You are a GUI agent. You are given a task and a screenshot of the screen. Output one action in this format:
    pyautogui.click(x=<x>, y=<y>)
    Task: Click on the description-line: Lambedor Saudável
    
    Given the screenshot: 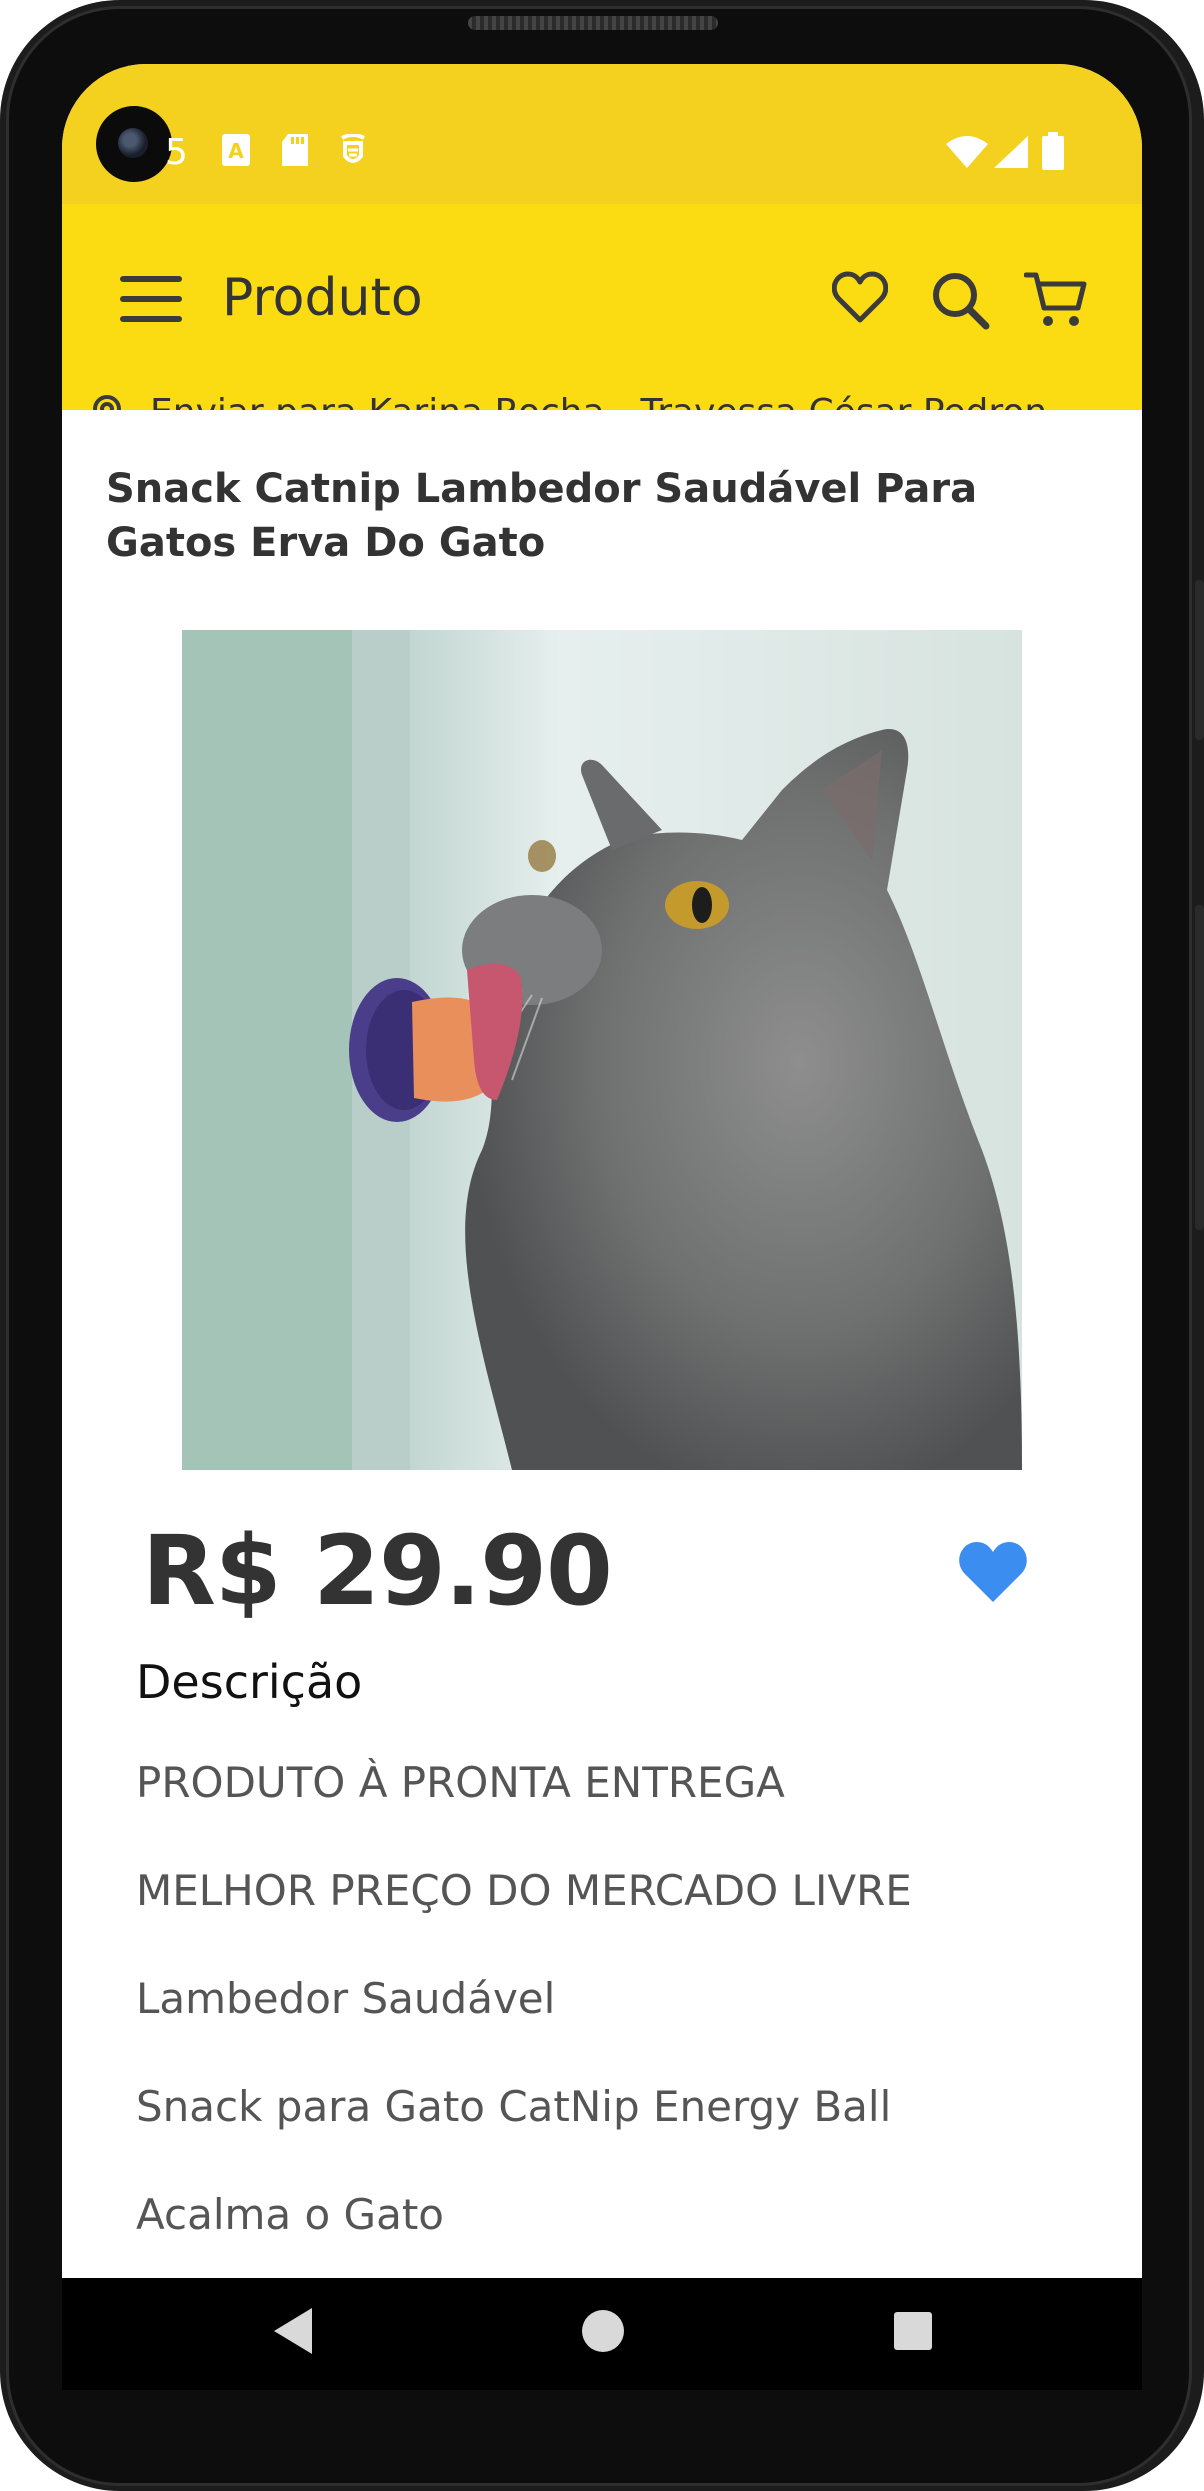 What is the action you would take?
    pyautogui.click(x=346, y=1998)
    